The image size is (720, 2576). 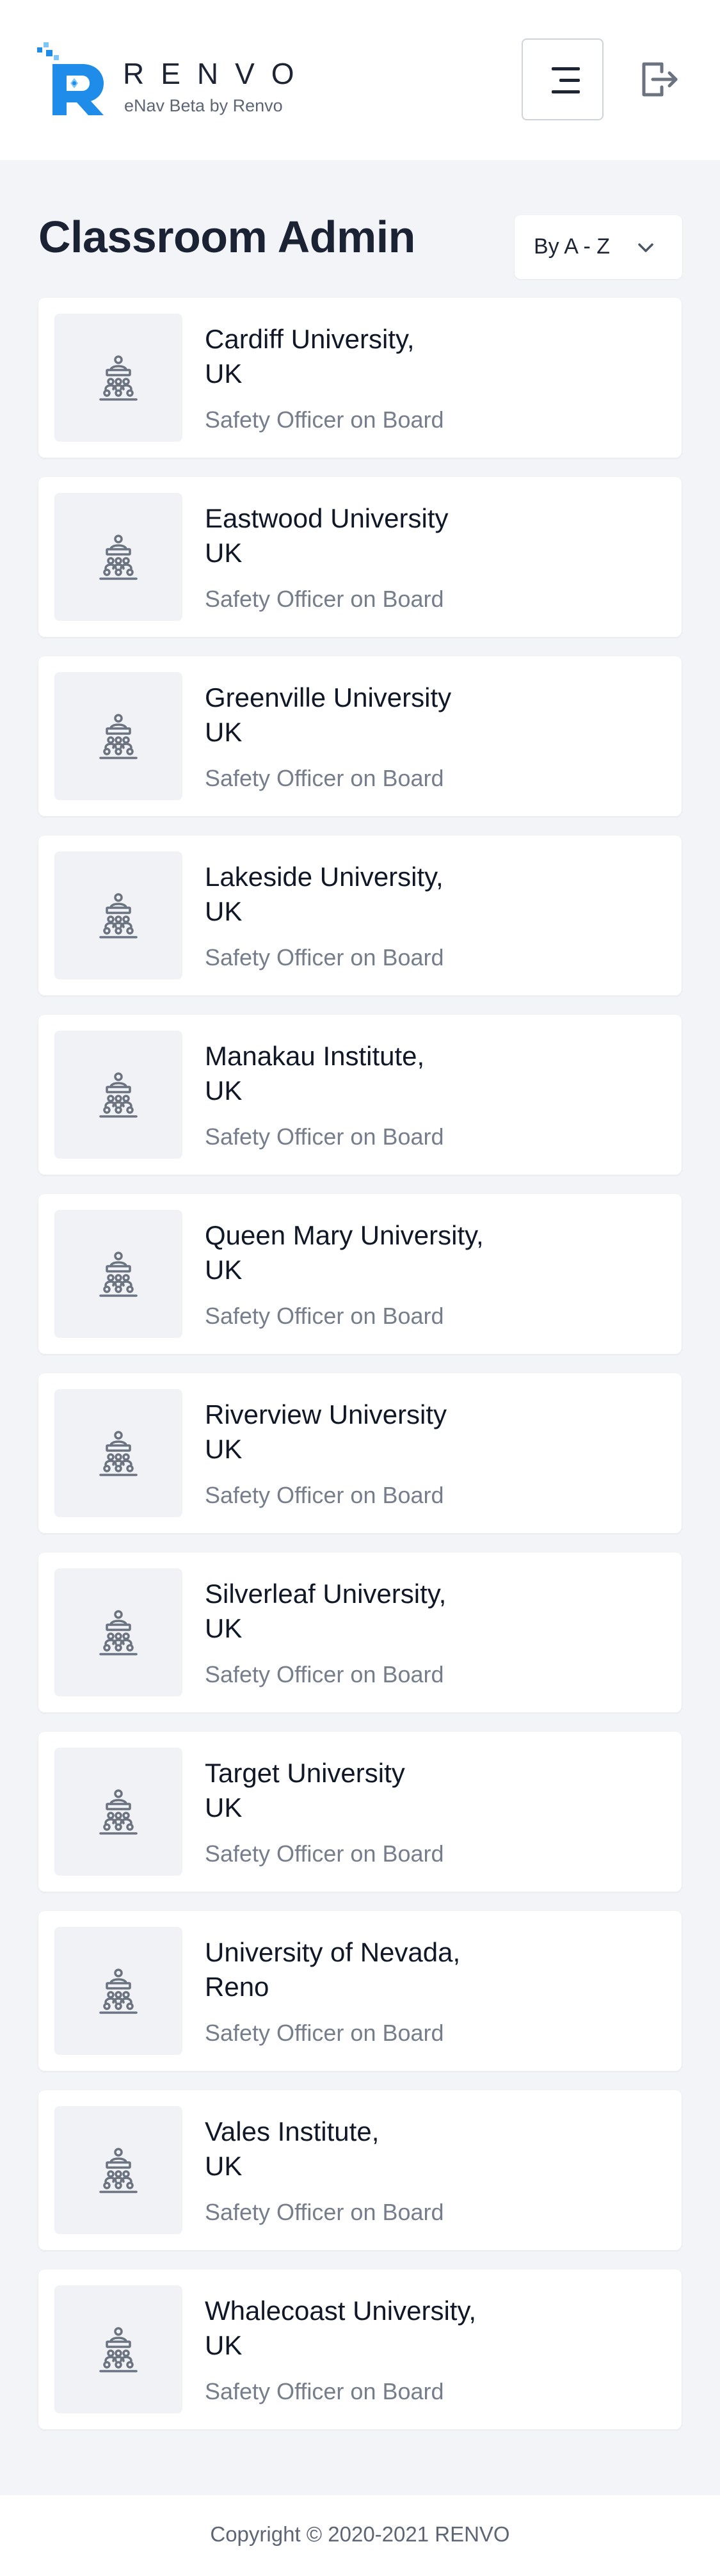 I want to click on sort-selected-value: By A - Z, so click(x=572, y=246).